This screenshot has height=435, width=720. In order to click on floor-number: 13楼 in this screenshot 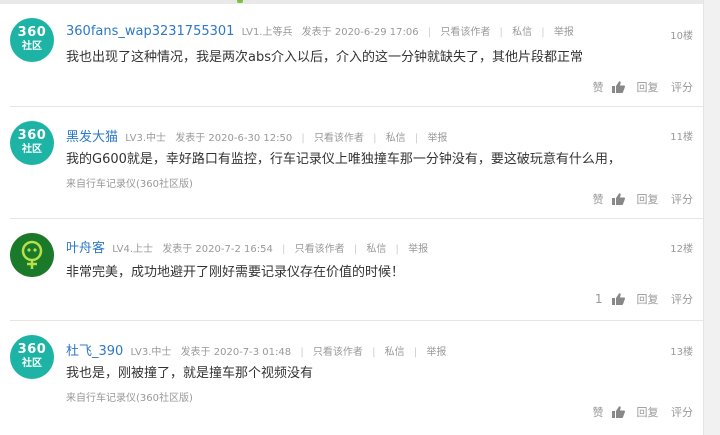, I will do `click(681, 350)`.